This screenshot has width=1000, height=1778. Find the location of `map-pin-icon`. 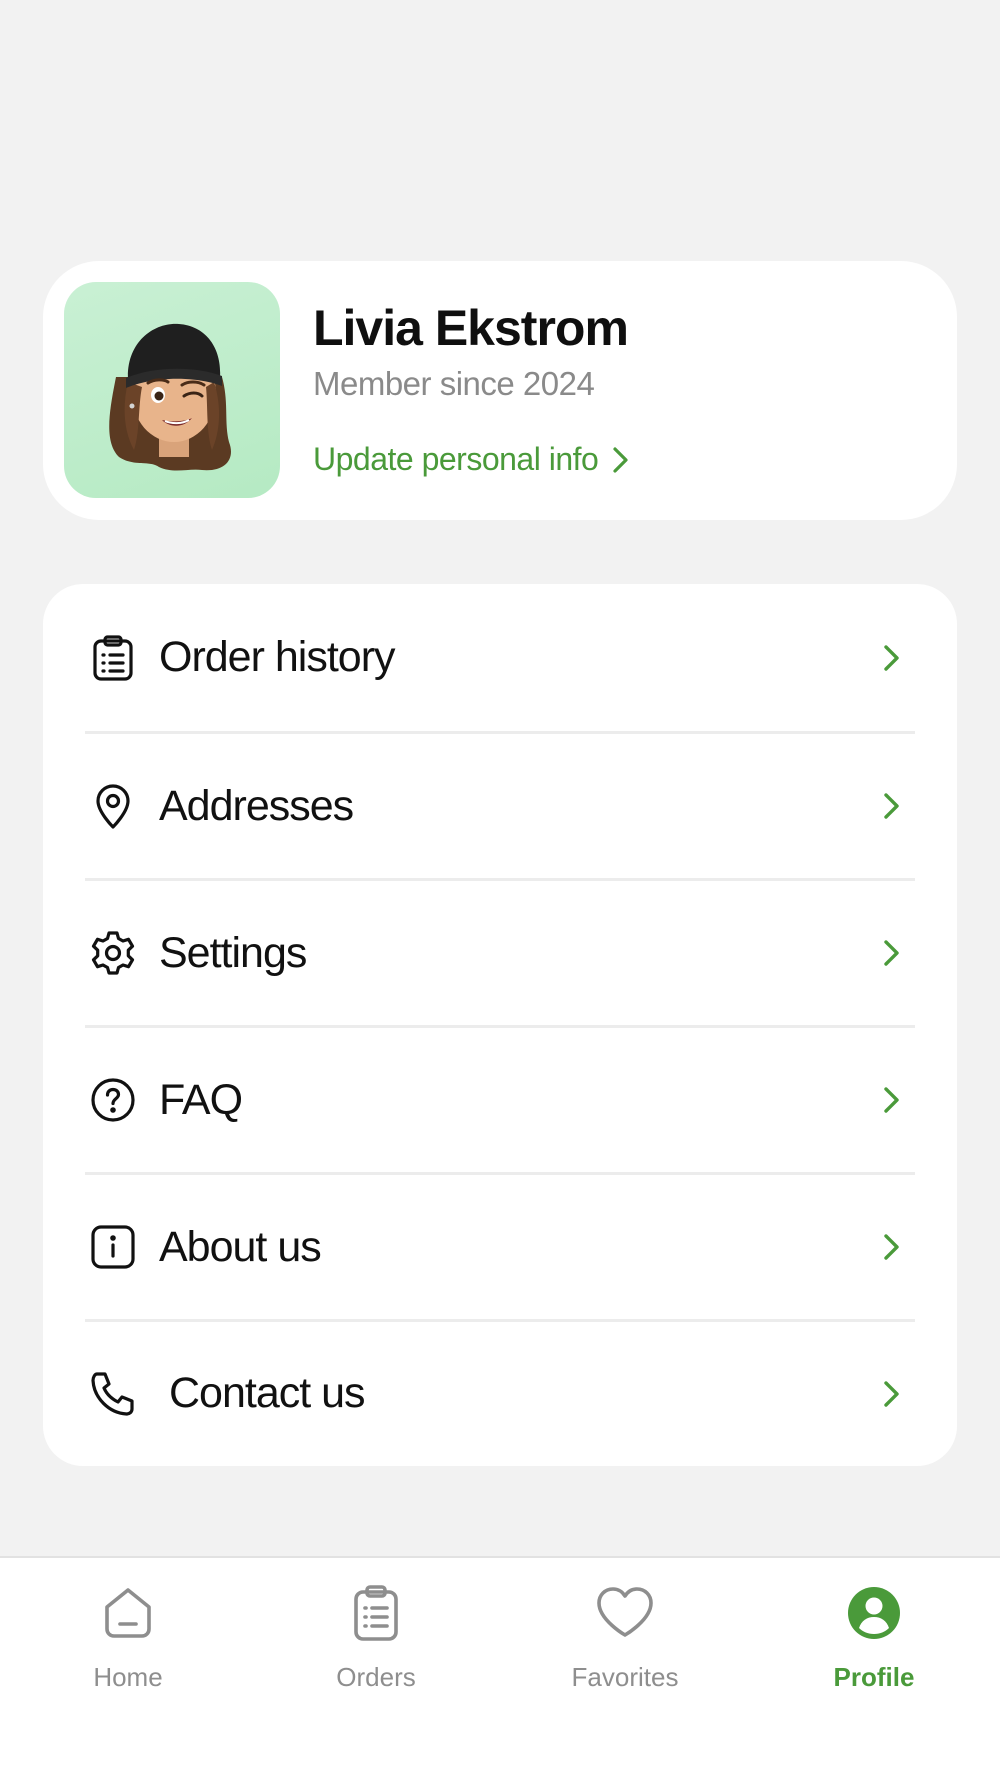

map-pin-icon is located at coordinates (113, 806).